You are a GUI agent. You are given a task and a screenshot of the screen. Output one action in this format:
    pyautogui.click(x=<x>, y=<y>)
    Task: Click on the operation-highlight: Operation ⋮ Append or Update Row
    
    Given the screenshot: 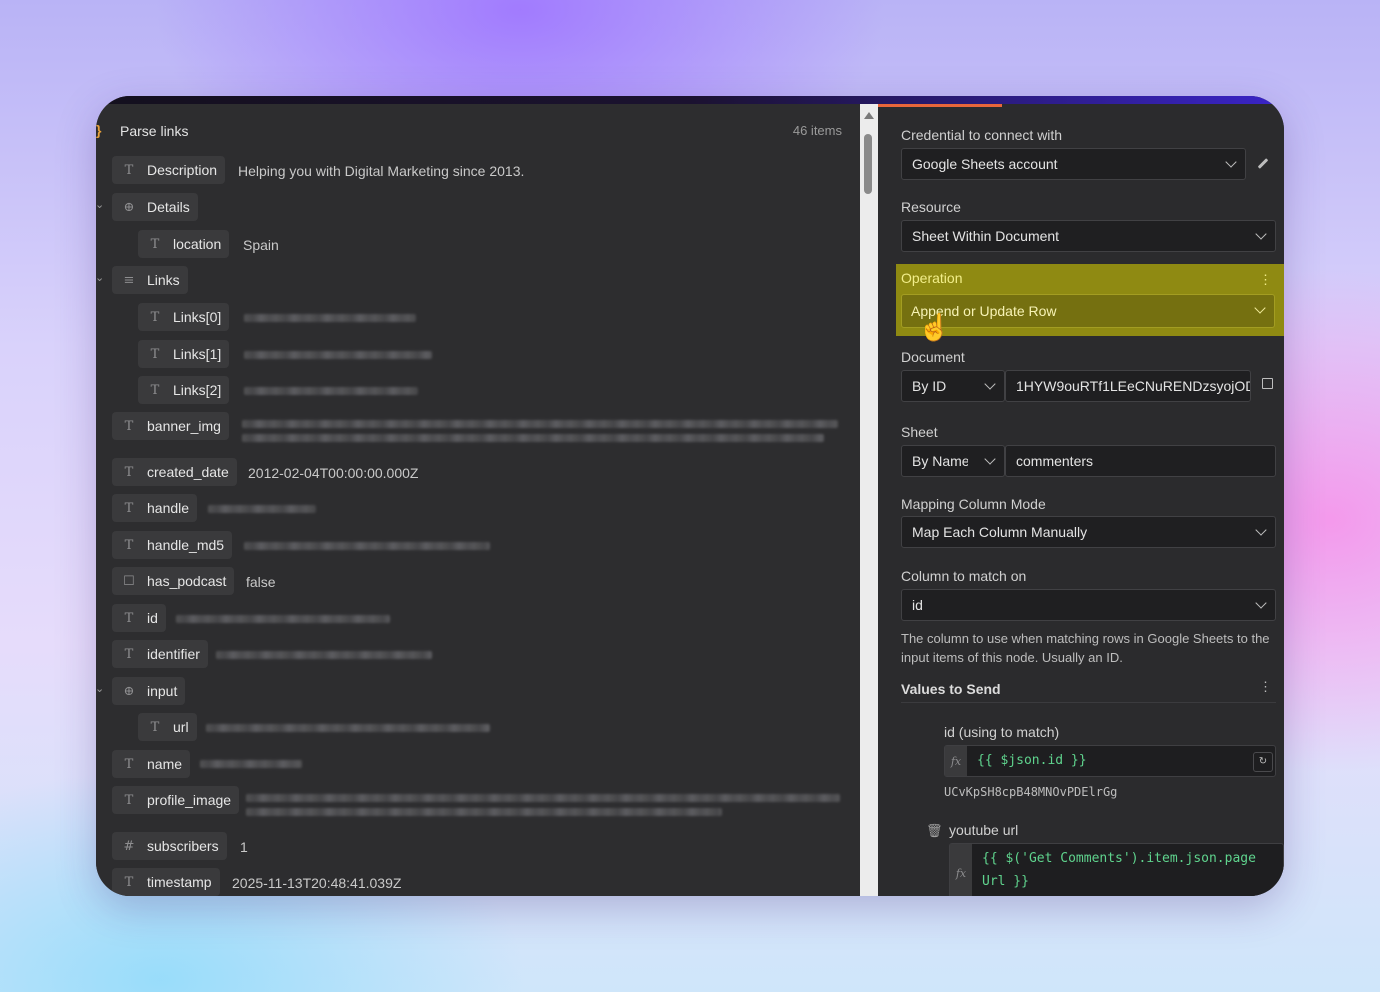 What is the action you would take?
    pyautogui.click(x=1090, y=300)
    